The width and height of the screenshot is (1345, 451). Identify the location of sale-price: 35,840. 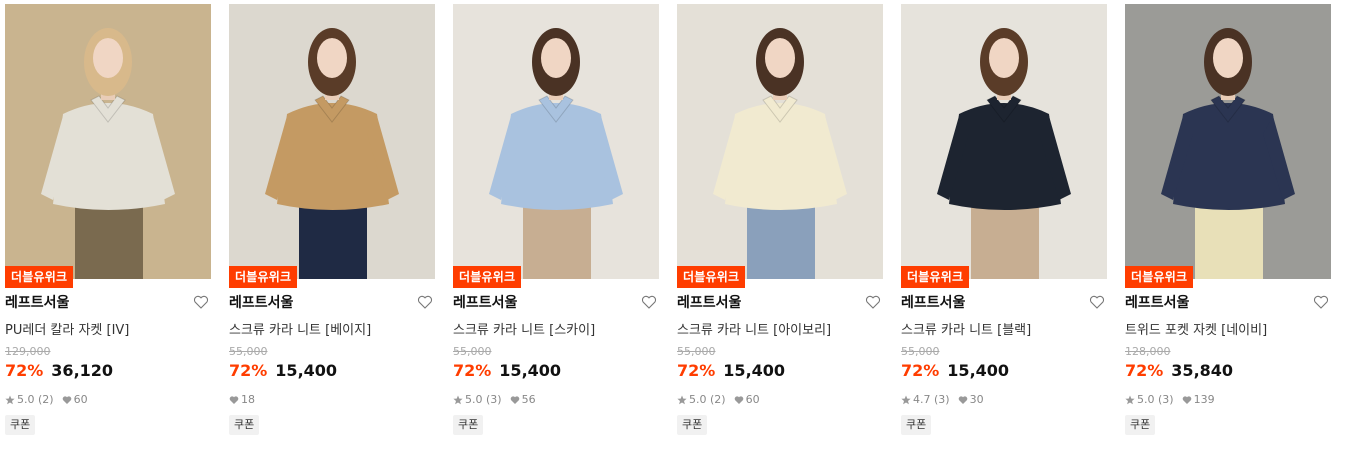
(1202, 370).